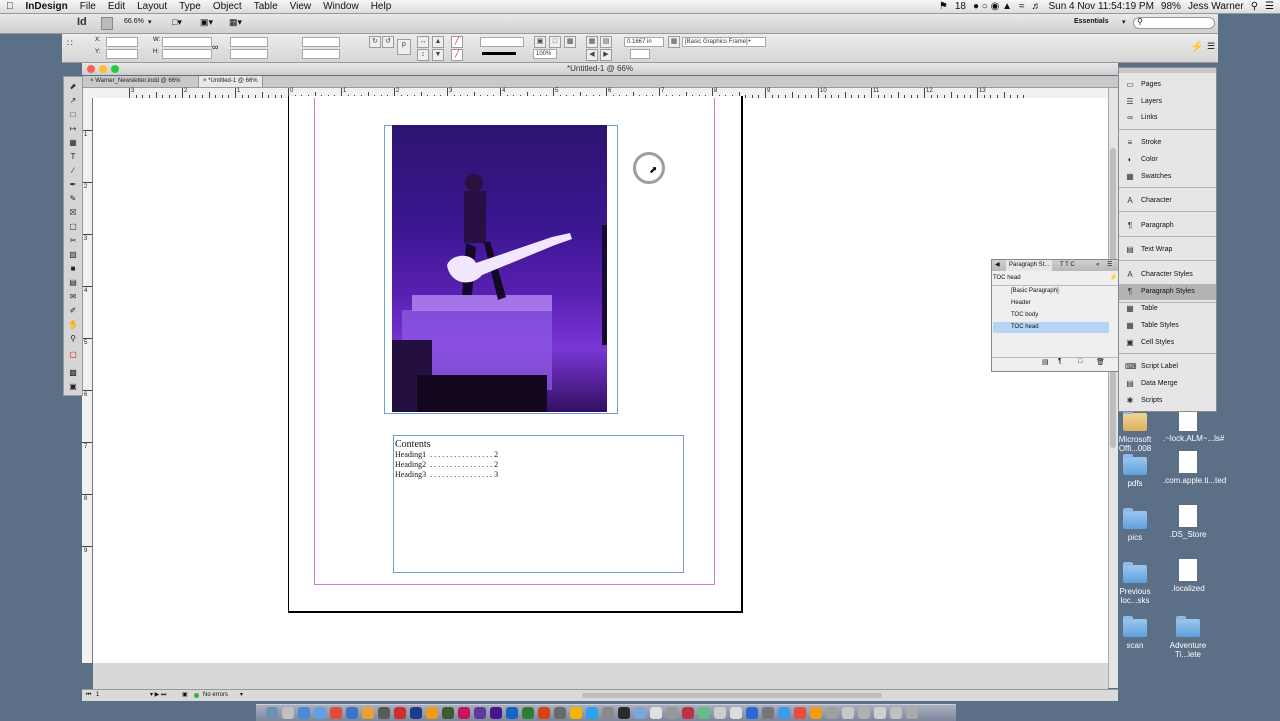 The width and height of the screenshot is (1280, 721). What do you see at coordinates (1051, 315) in the screenshot?
I see `style-toc-body: TOC body` at bounding box center [1051, 315].